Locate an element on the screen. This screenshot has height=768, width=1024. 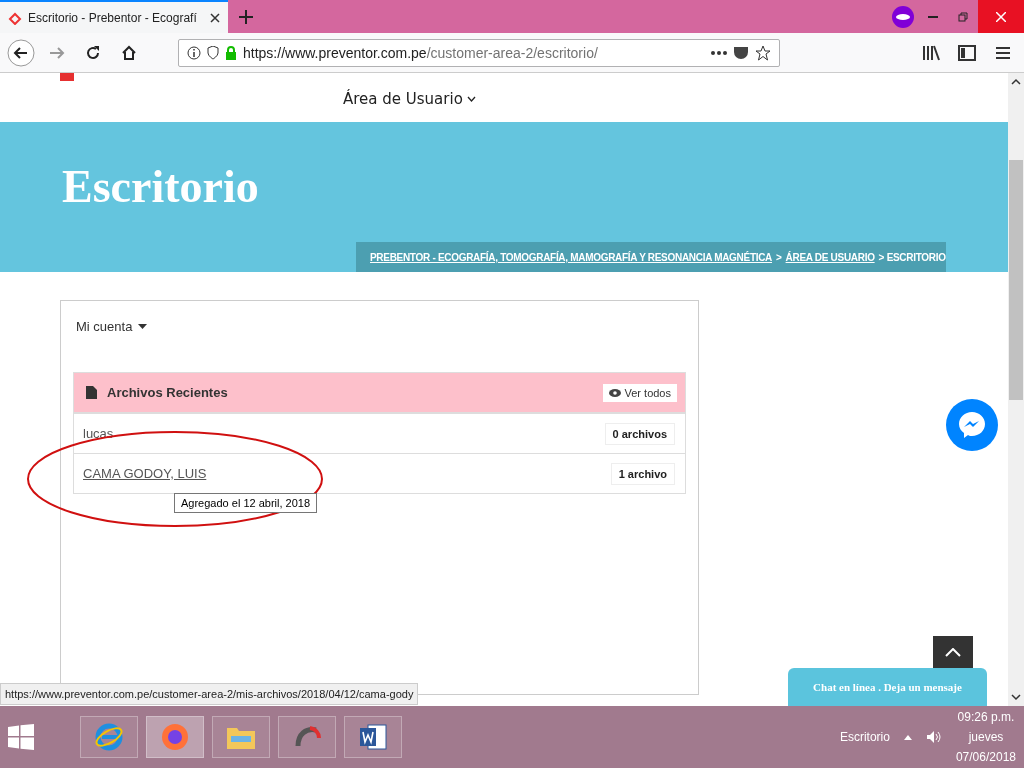
messenger-button is located at coordinates (972, 425).